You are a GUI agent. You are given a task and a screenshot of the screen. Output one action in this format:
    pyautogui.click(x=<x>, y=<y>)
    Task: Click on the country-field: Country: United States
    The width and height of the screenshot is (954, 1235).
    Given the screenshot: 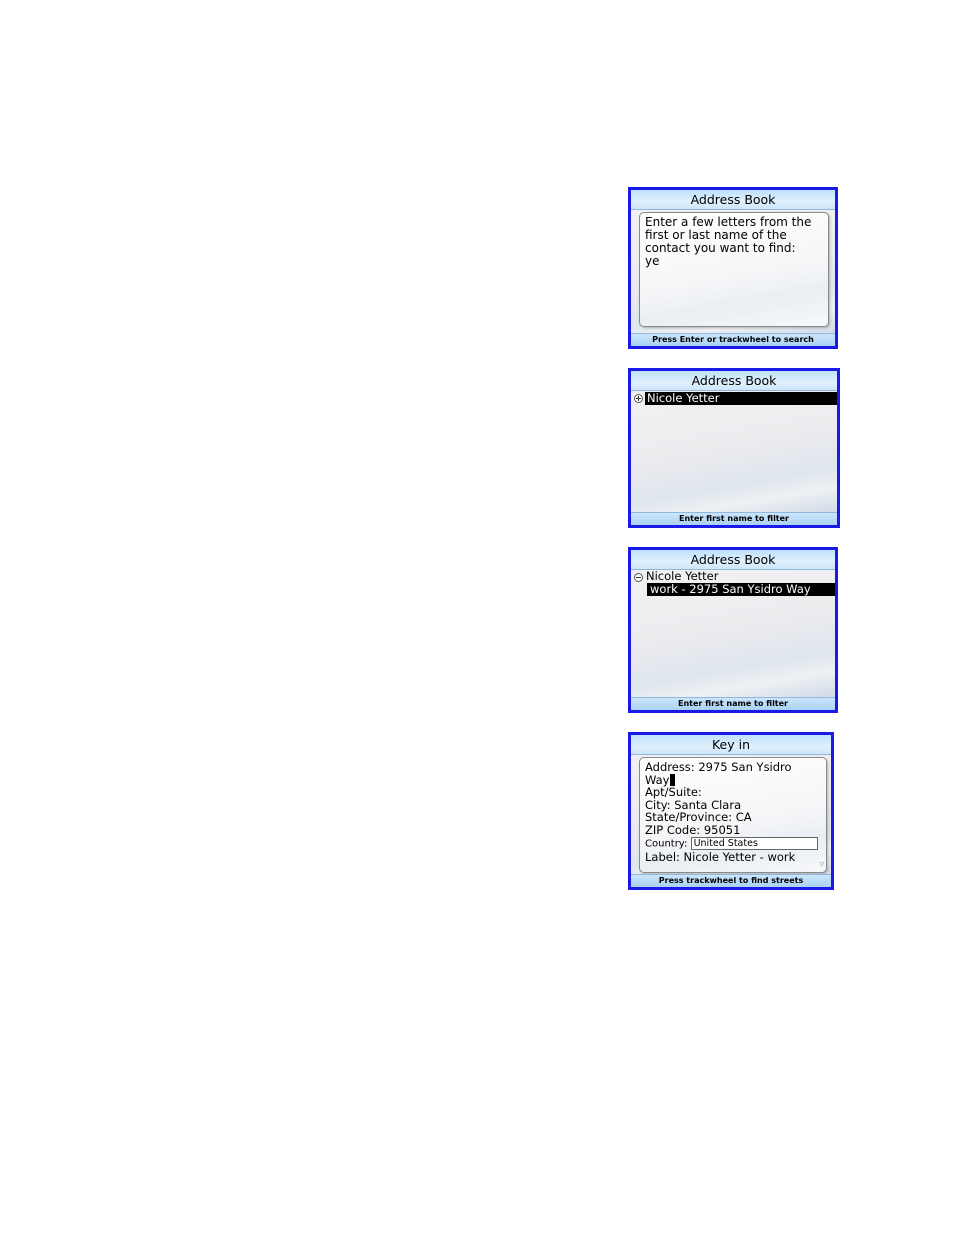 What is the action you would take?
    pyautogui.click(x=731, y=844)
    